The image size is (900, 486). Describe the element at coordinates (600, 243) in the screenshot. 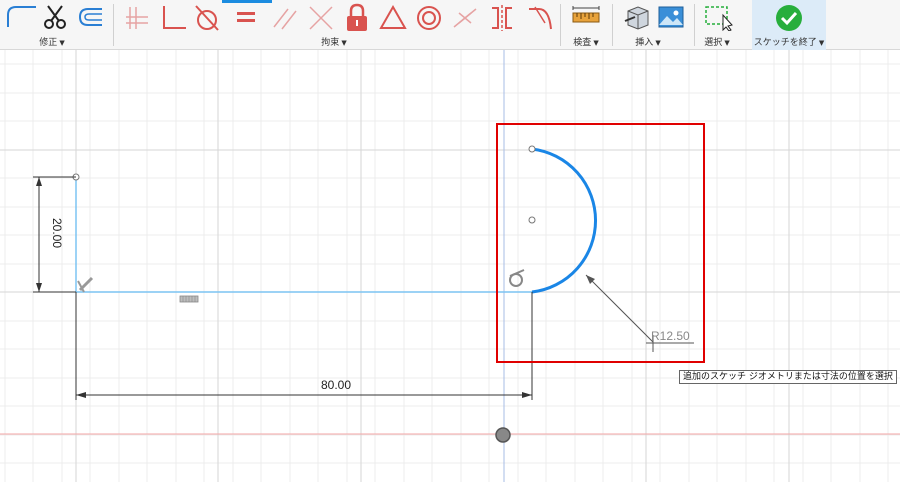

I see `selection-highlight-box` at that location.